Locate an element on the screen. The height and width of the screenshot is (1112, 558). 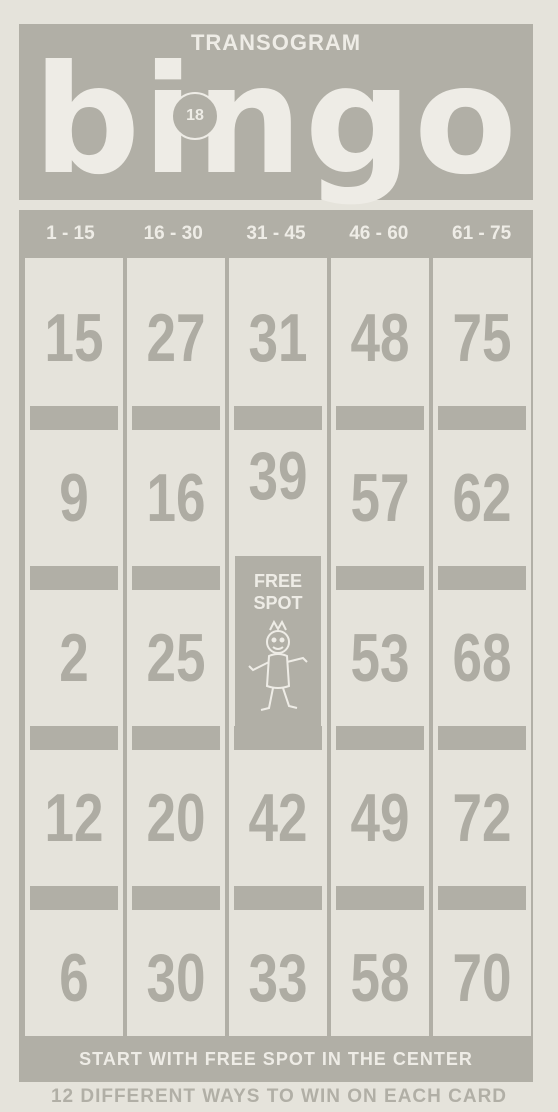
number-cell: 20 is located at coordinates (176, 818).